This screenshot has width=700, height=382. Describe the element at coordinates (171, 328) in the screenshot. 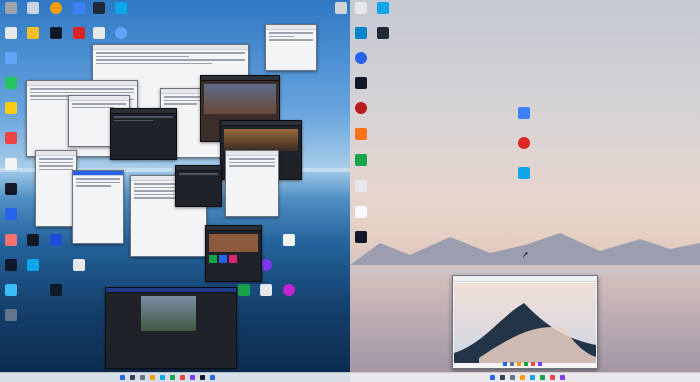

I see `photo-editor-window` at that location.